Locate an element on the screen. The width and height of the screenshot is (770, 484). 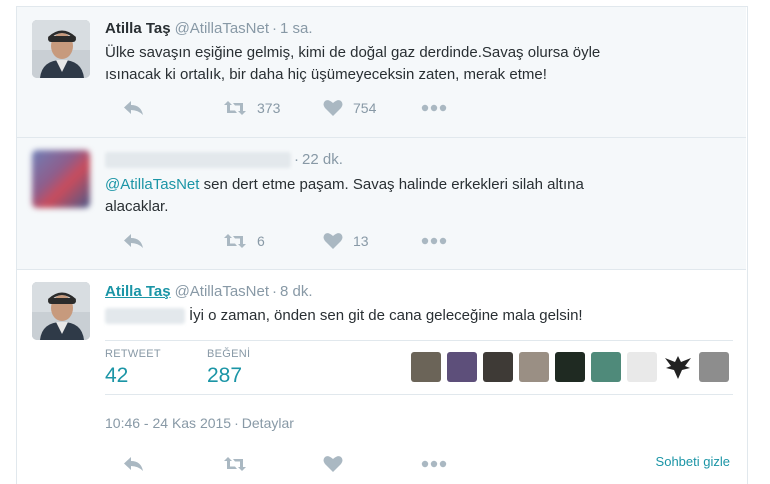
tweet-stats: RETWEET 42 BEĞENİ 287 is located at coordinates (417, 368).